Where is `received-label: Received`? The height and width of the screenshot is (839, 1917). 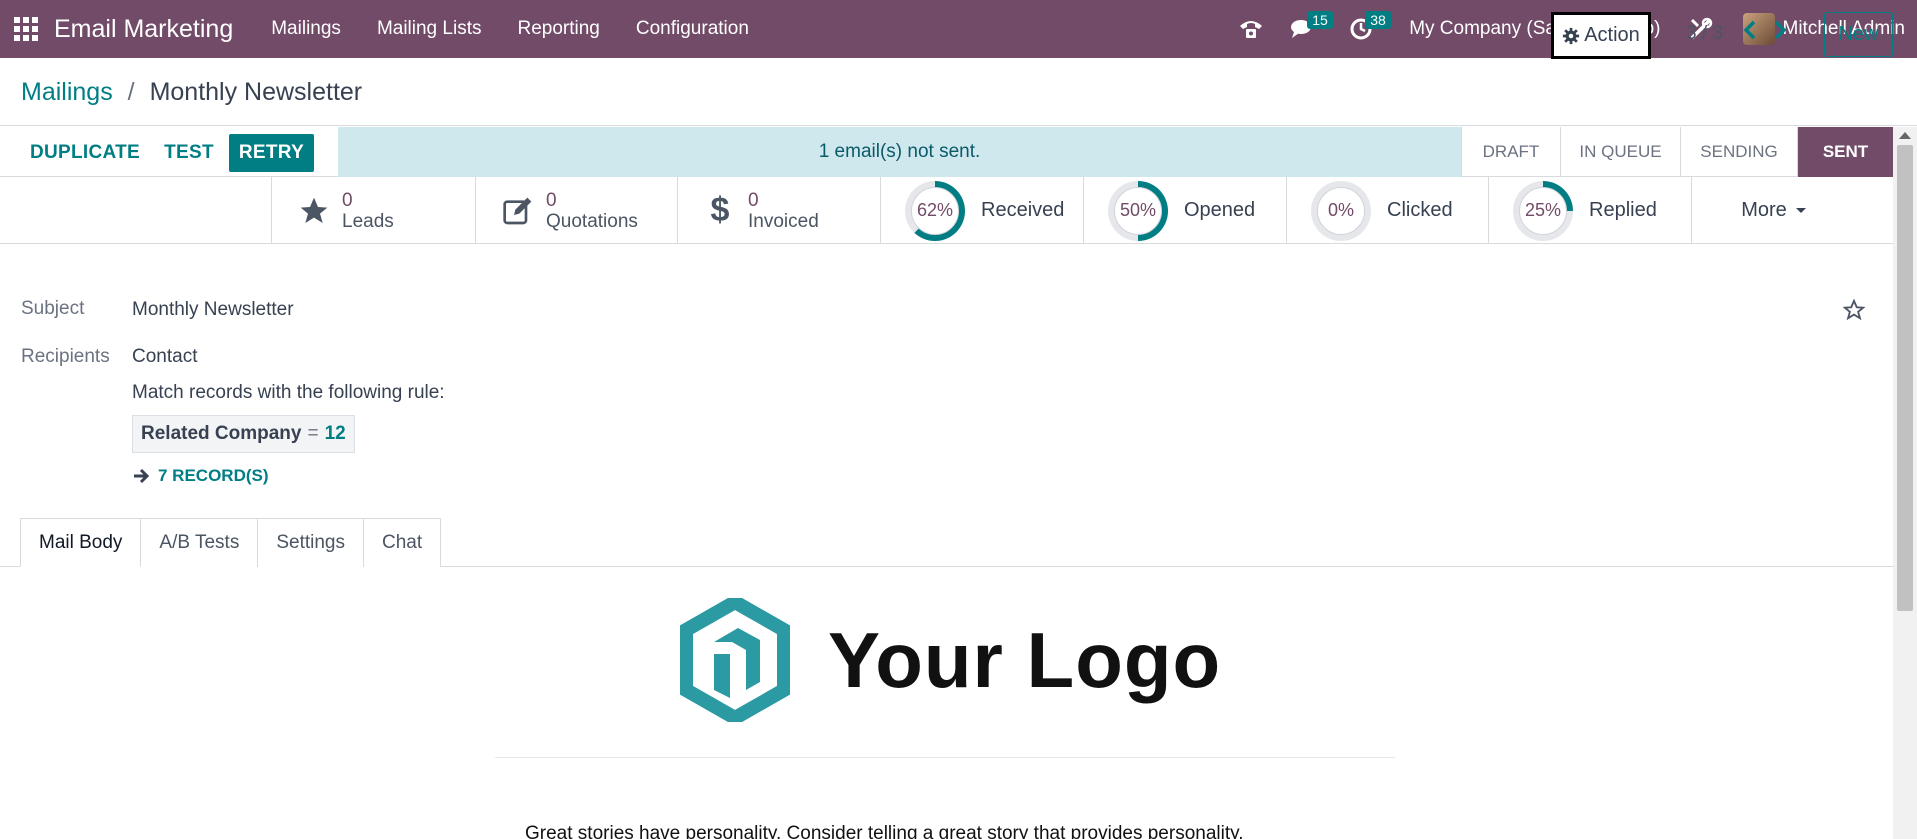
received-label: Received is located at coordinates (1023, 210).